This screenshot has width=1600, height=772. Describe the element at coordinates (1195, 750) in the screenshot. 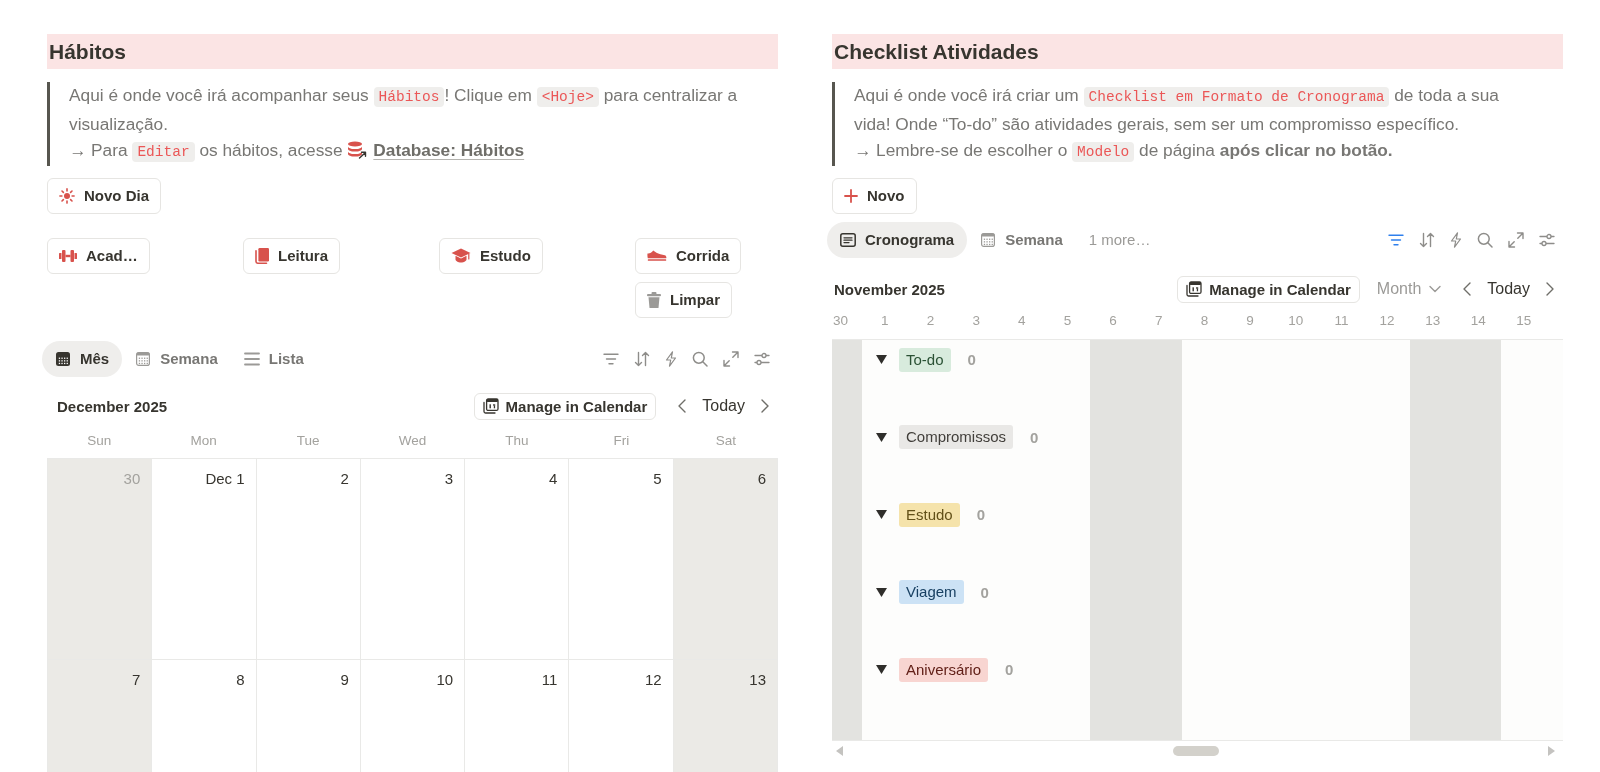

I see `scrollbar-thumb` at that location.